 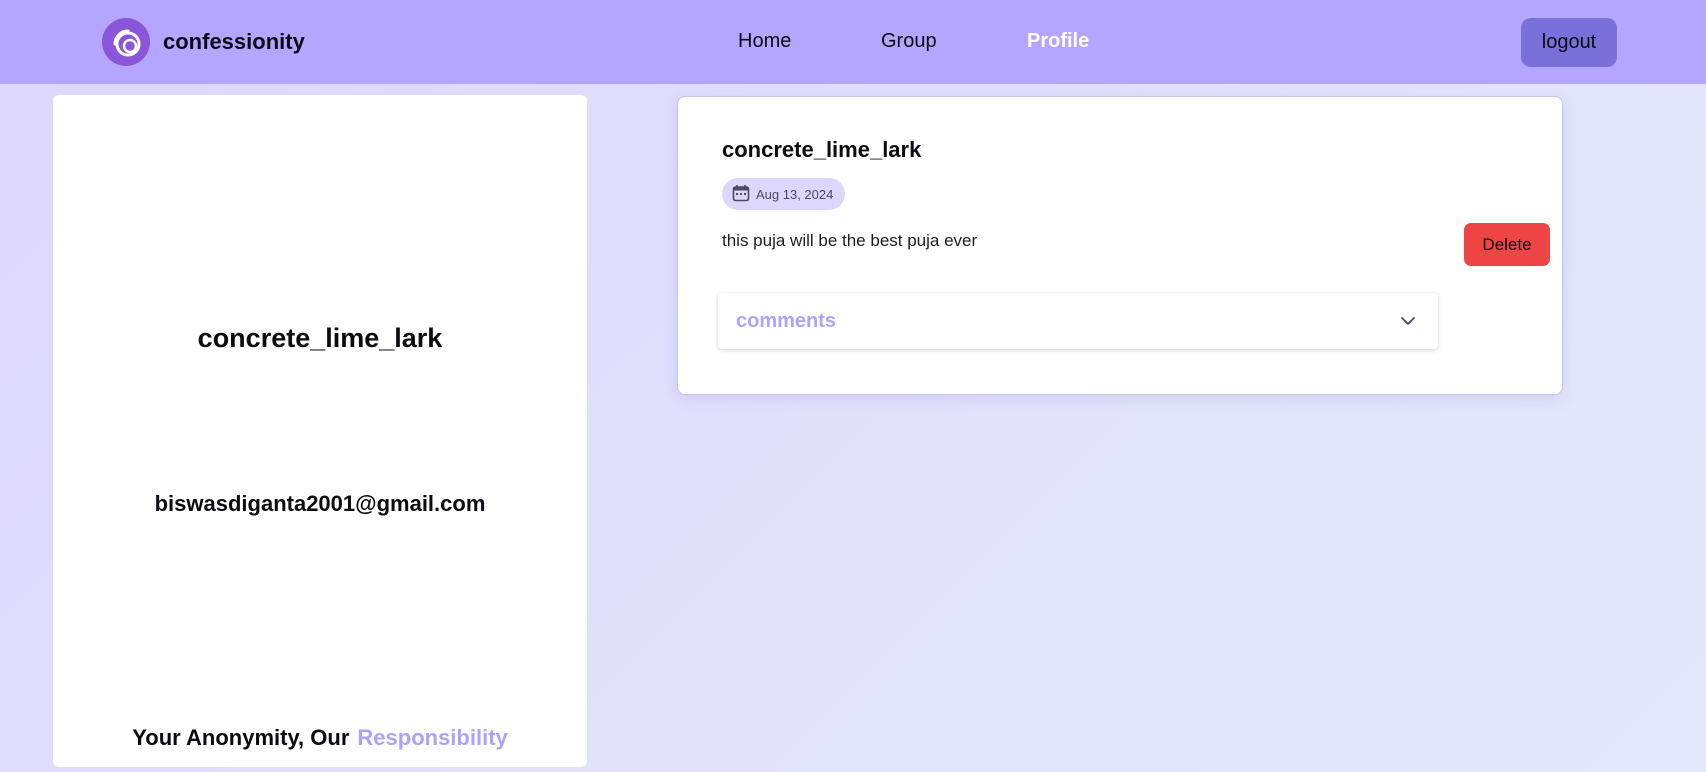 I want to click on navbar: confessionity Home Group Profile logout, so click(x=853, y=42).